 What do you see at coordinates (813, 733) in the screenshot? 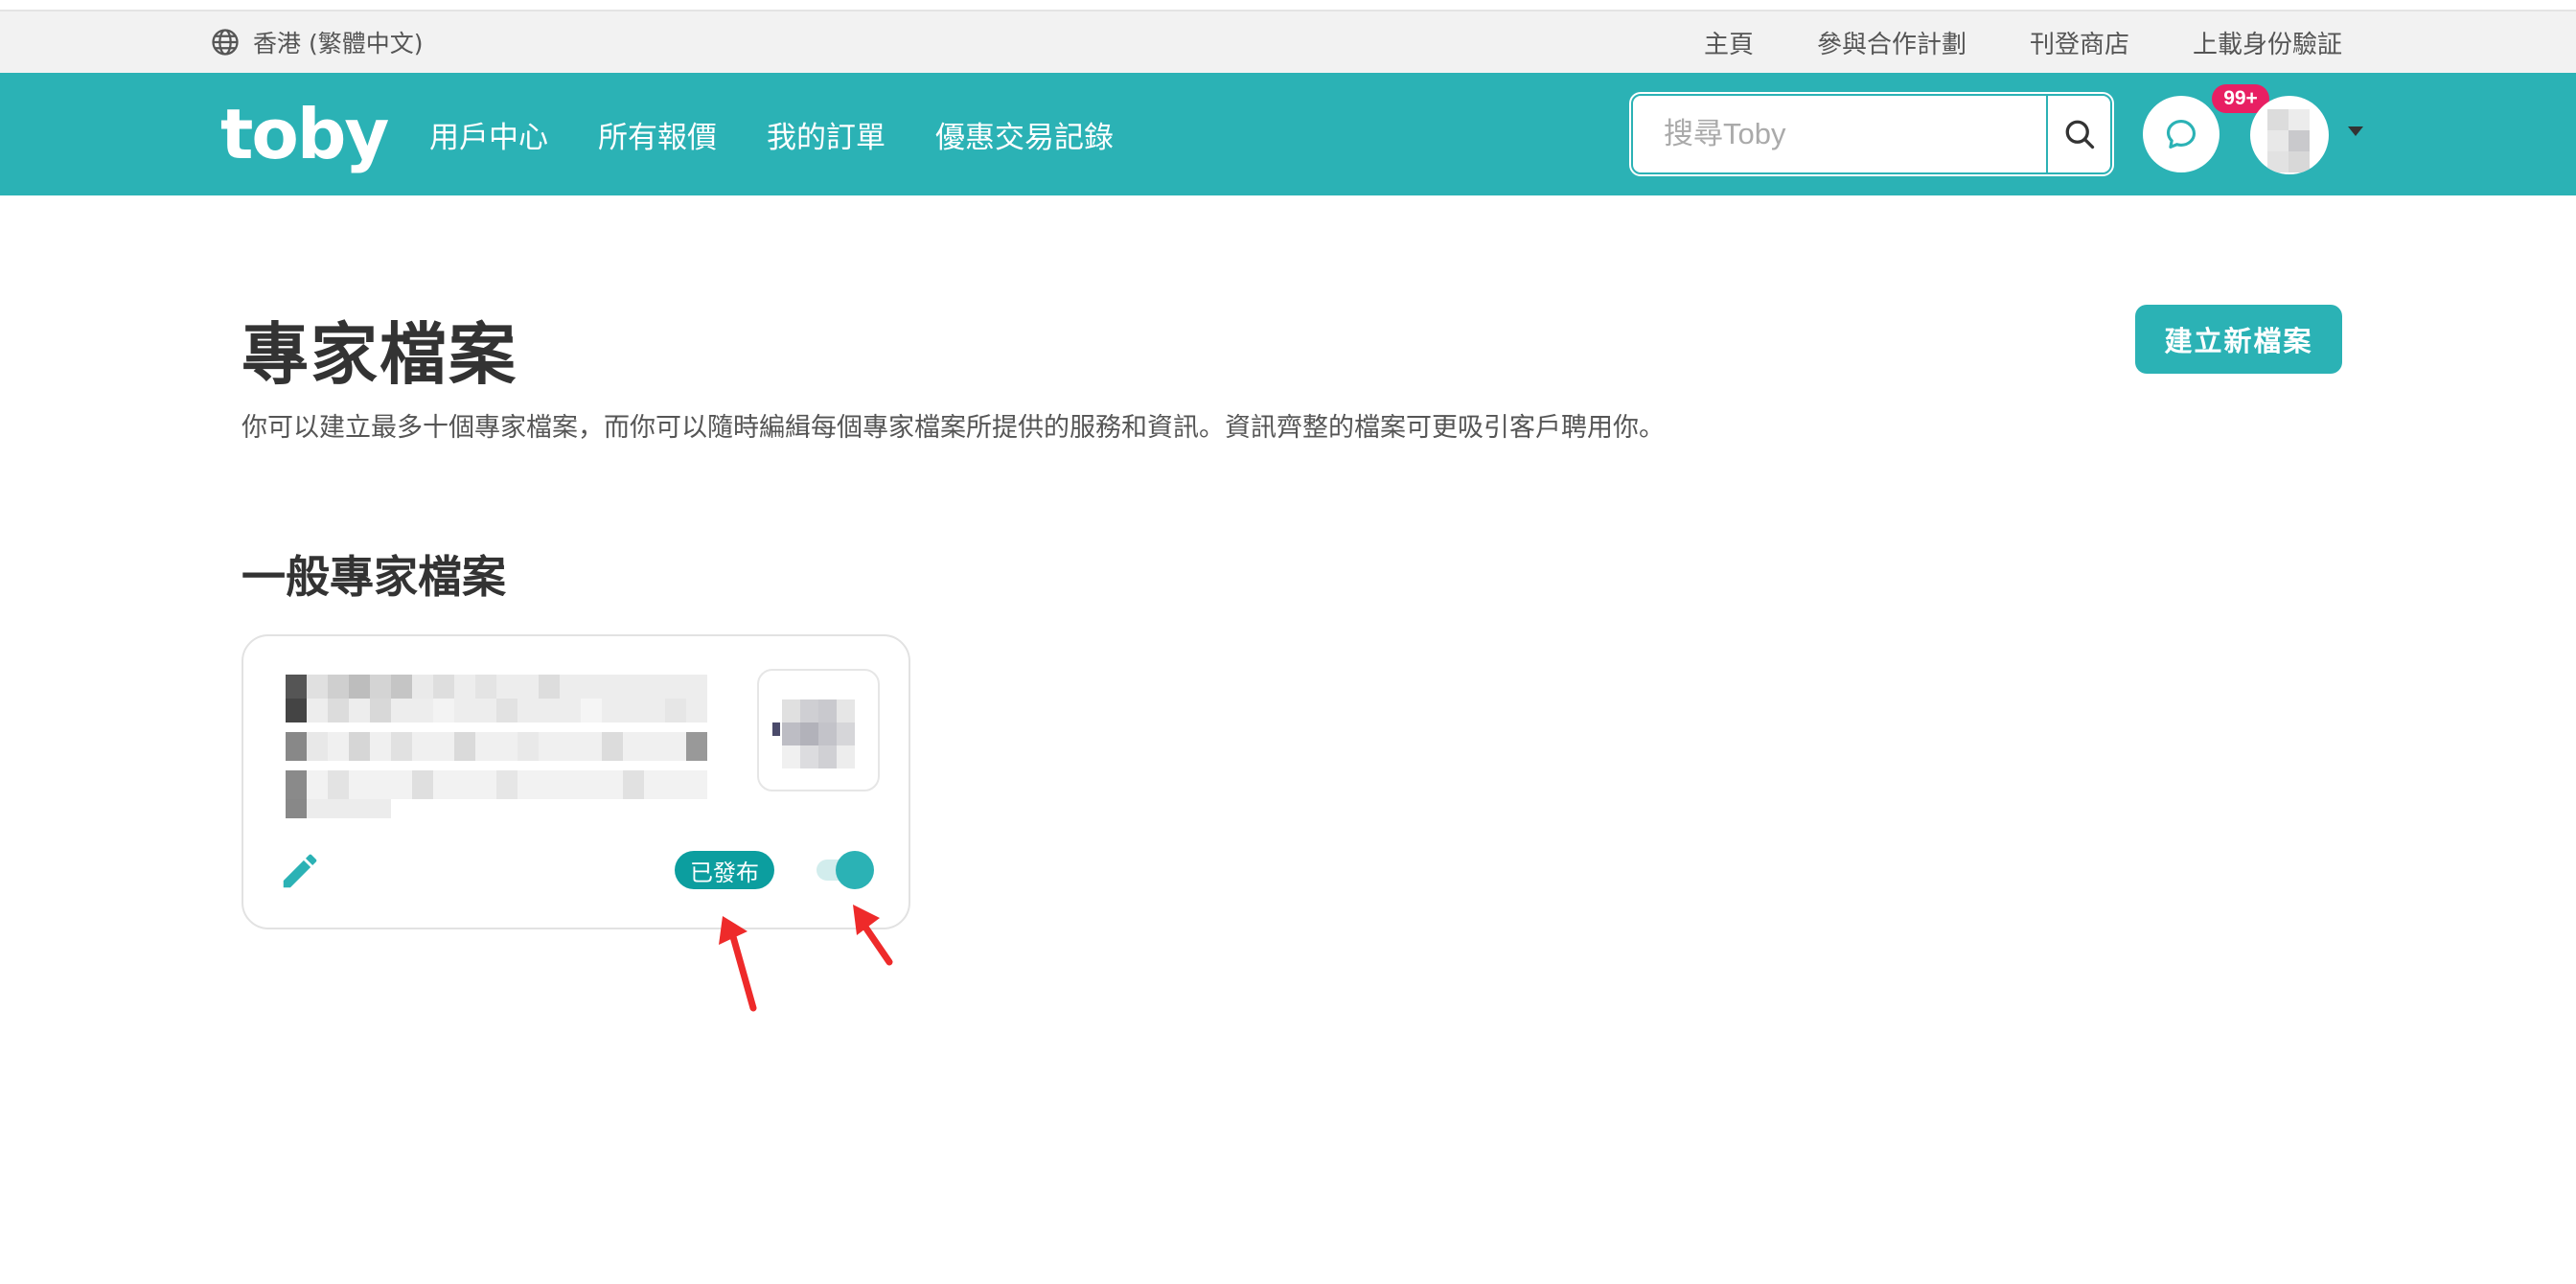
I see `profile-thumbnail-redacted` at bounding box center [813, 733].